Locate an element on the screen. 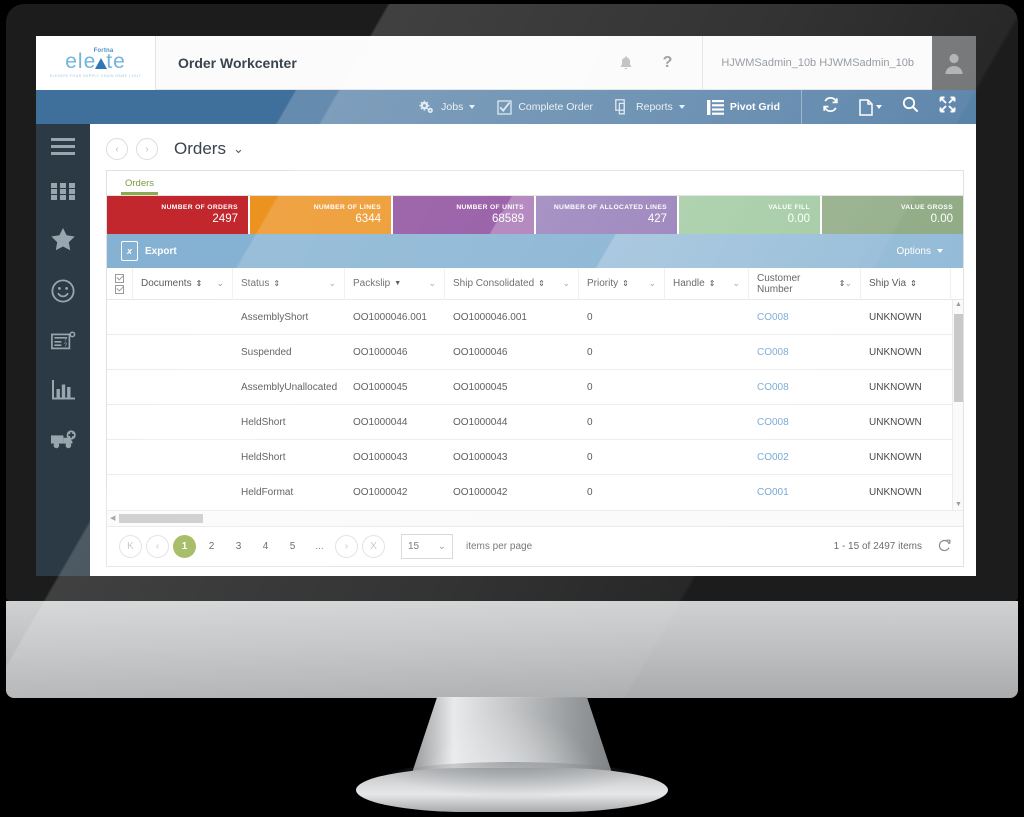 This screenshot has width=1024, height=817. refresh-icon is located at coordinates (830, 107).